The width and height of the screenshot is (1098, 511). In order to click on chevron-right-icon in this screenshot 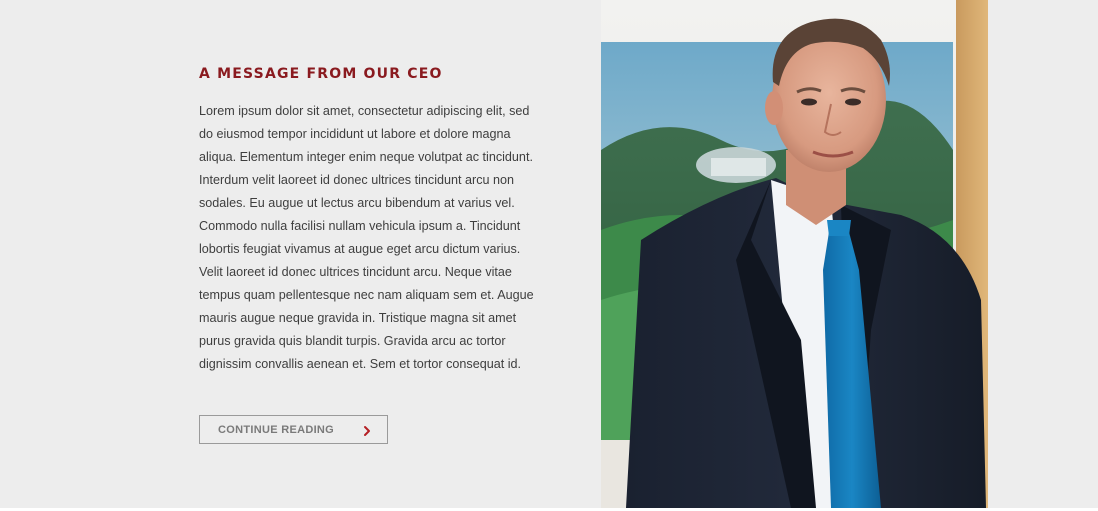, I will do `click(367, 430)`.